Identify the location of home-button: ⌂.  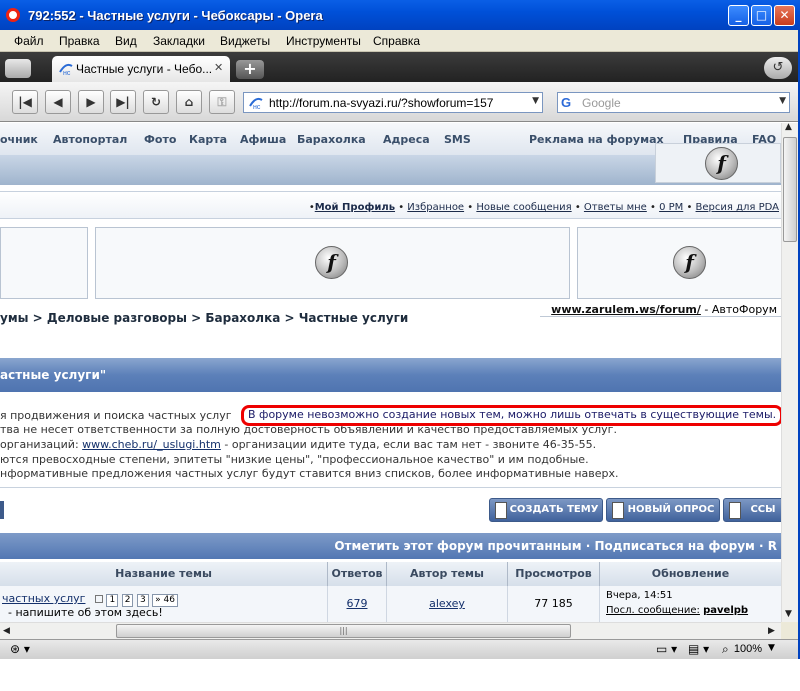
(189, 102).